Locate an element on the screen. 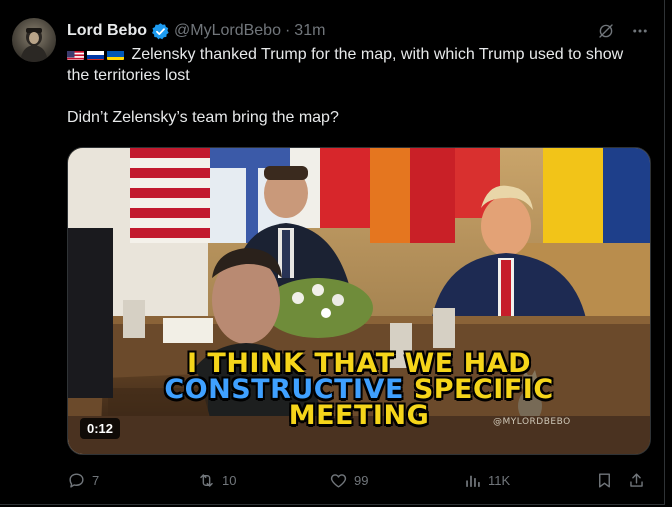  share-icon is located at coordinates (636, 479).